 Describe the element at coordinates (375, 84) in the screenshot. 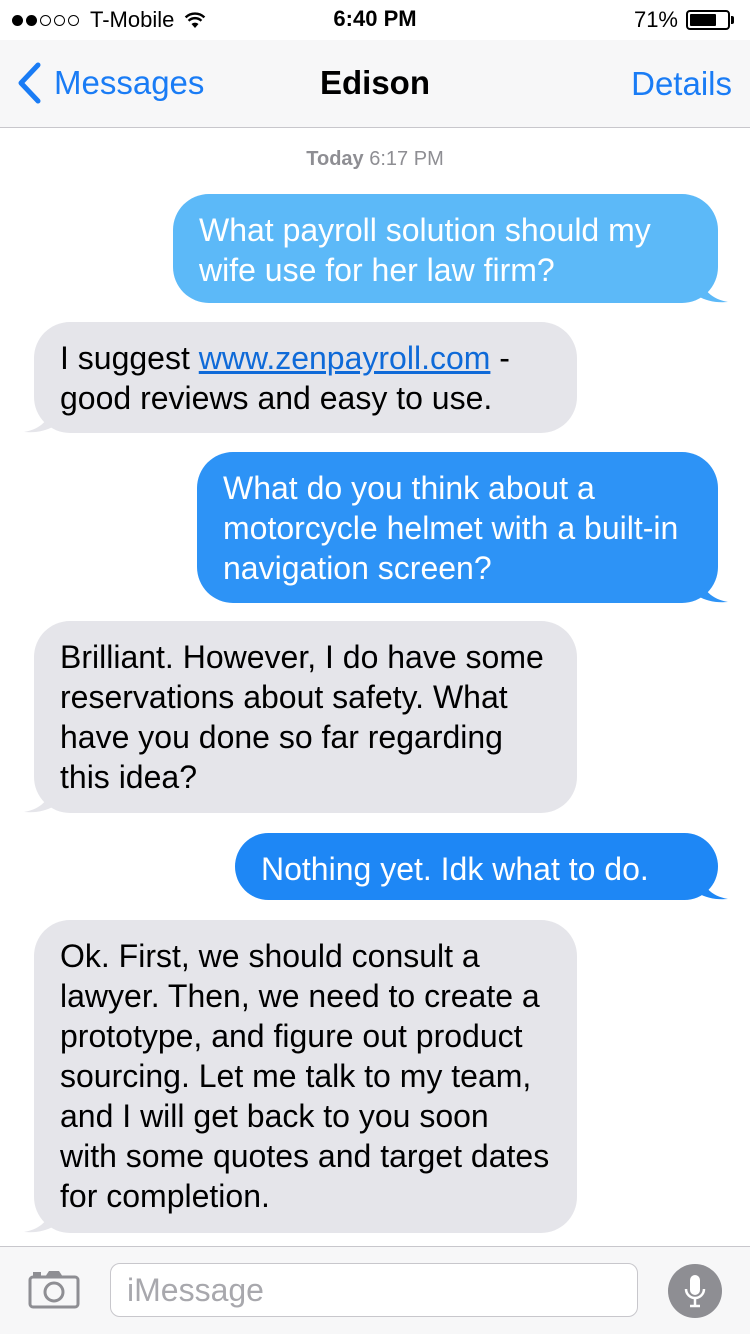

I see `navigation-bar: Messages Edison Details` at that location.